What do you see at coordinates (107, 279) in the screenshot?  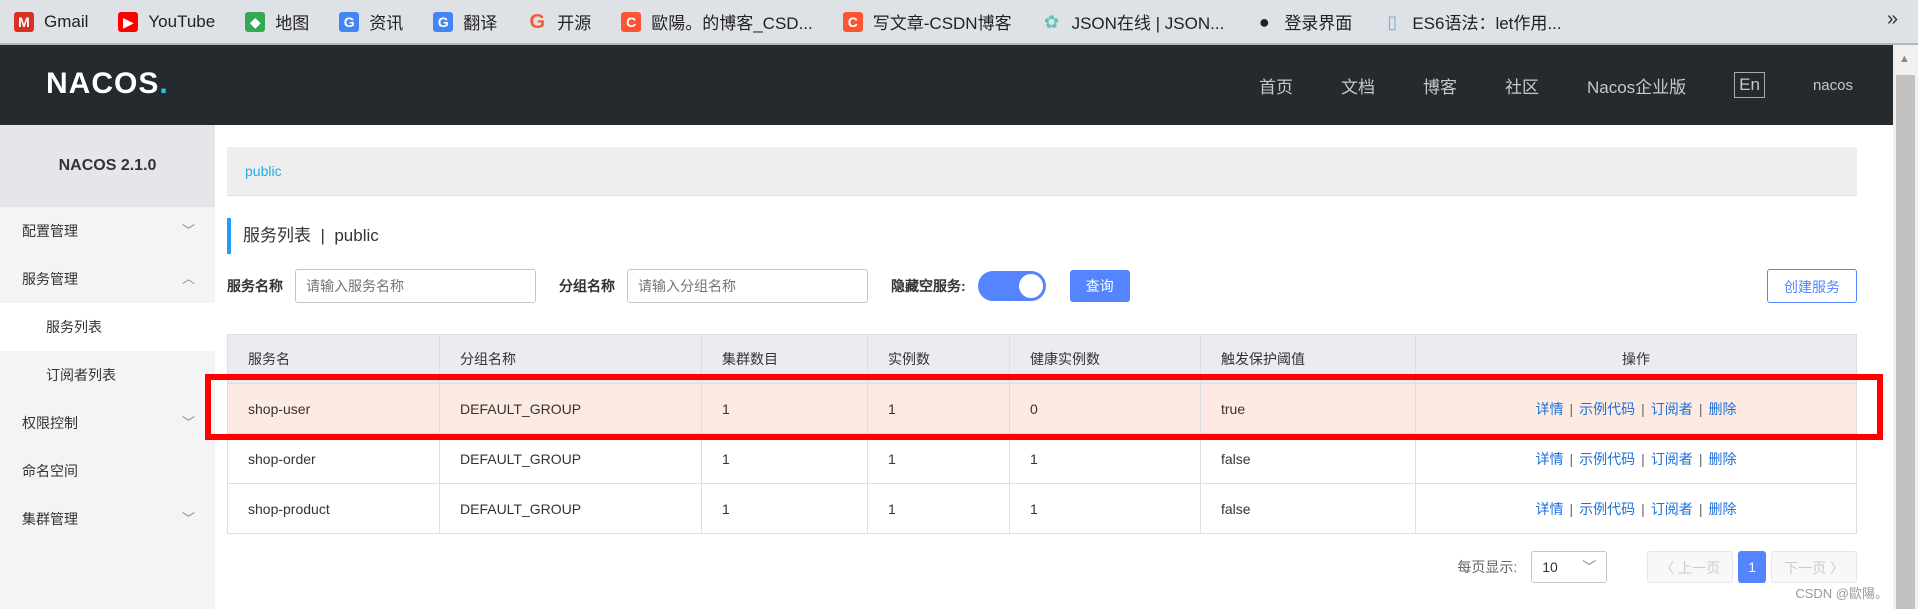 I see `sidebar-item: 服务管理 ︿` at bounding box center [107, 279].